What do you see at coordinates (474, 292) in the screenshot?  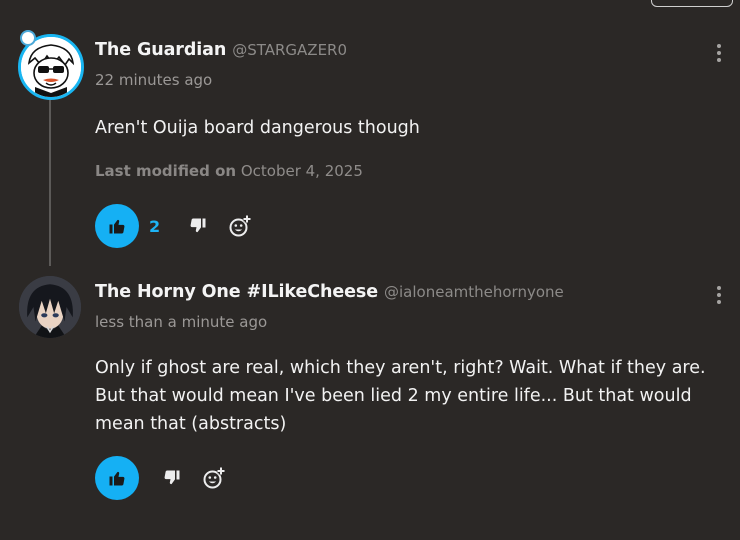 I see `username: @ialoneamthehornyone` at bounding box center [474, 292].